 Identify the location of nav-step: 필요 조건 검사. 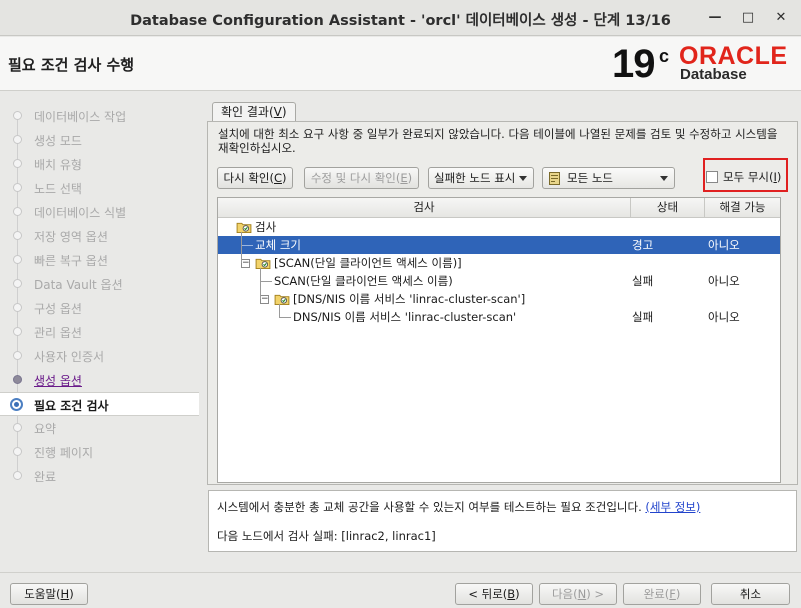
(99, 404).